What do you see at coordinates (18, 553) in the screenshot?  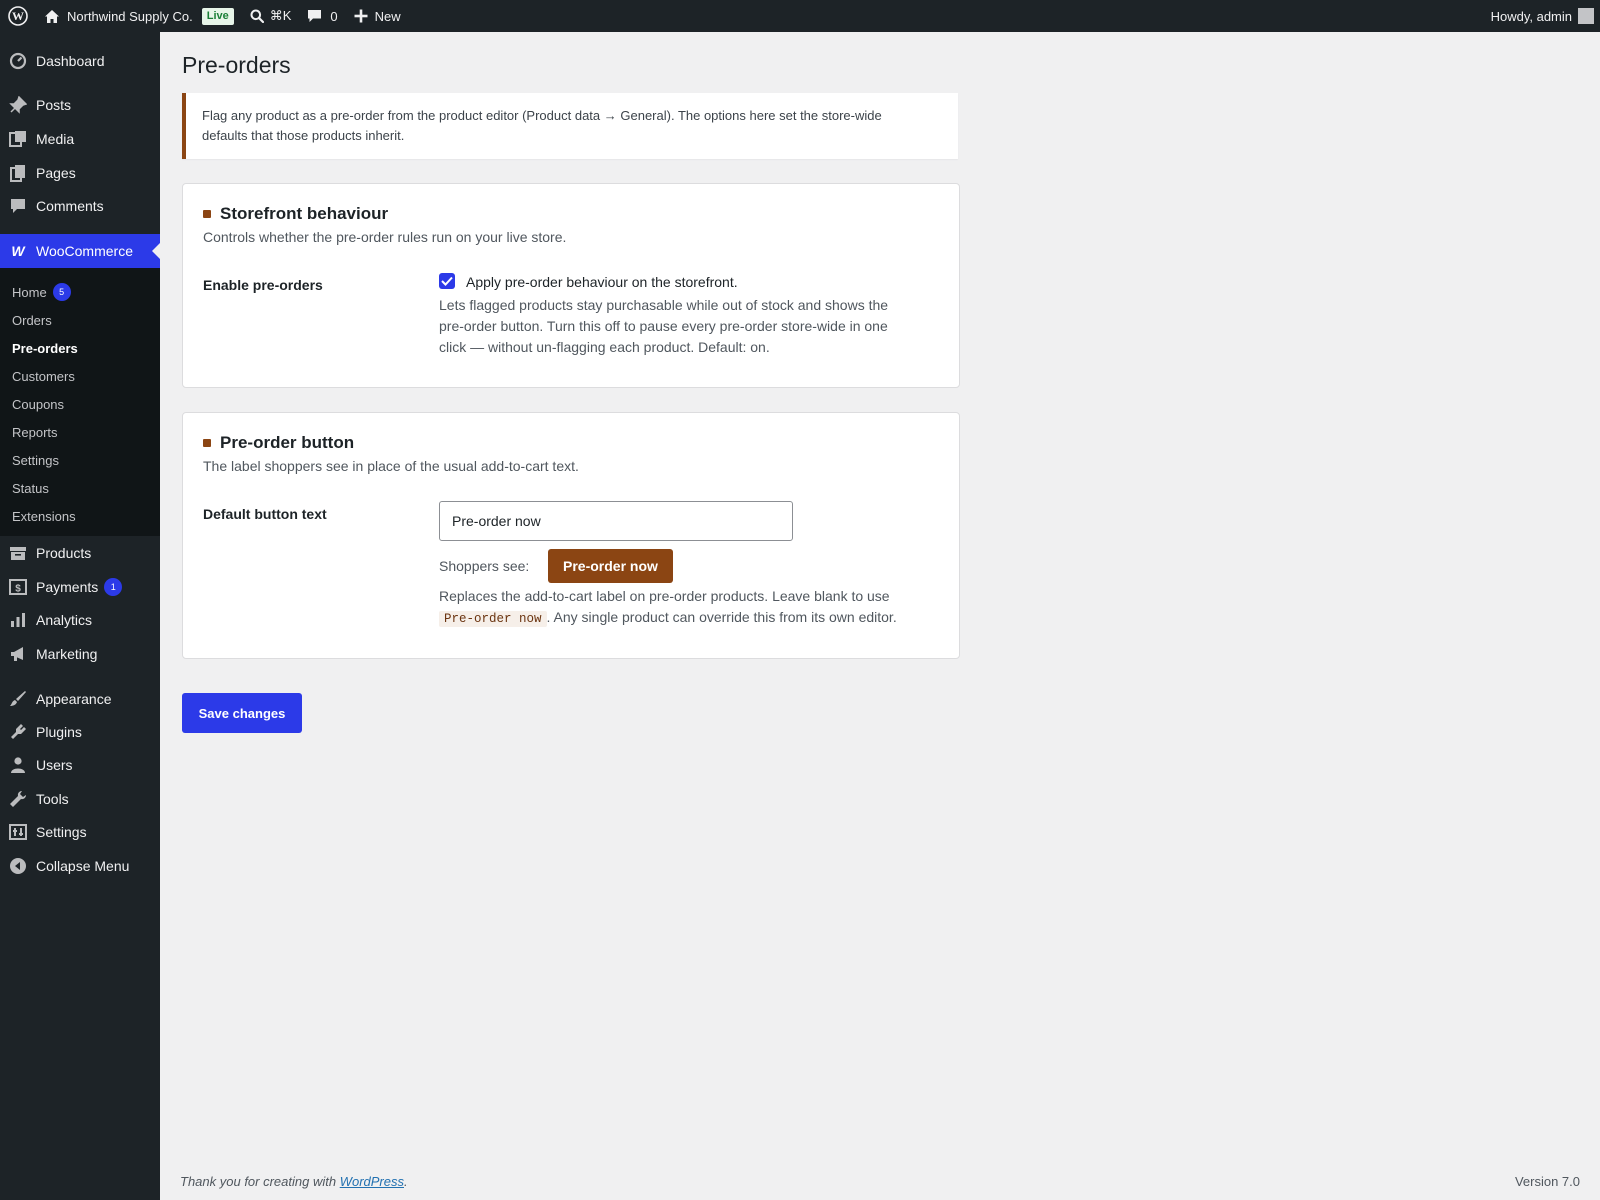 I see `archive-icon` at bounding box center [18, 553].